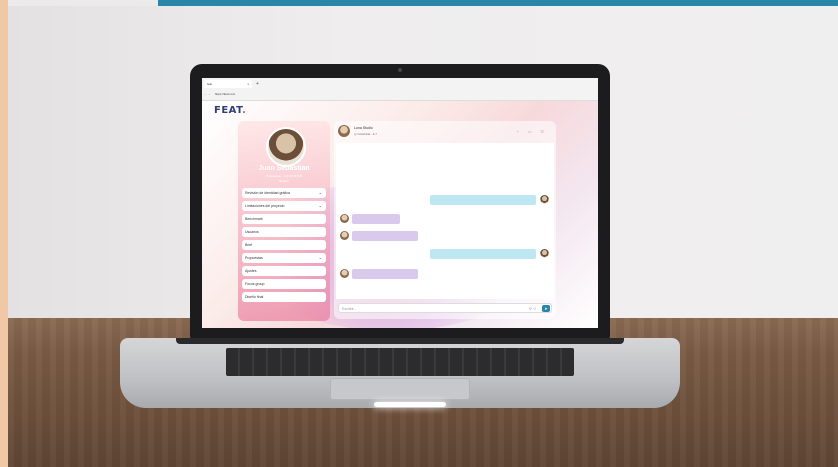 The width and height of the screenshot is (838, 467). What do you see at coordinates (286, 147) in the screenshot?
I see `profile-avatar` at bounding box center [286, 147].